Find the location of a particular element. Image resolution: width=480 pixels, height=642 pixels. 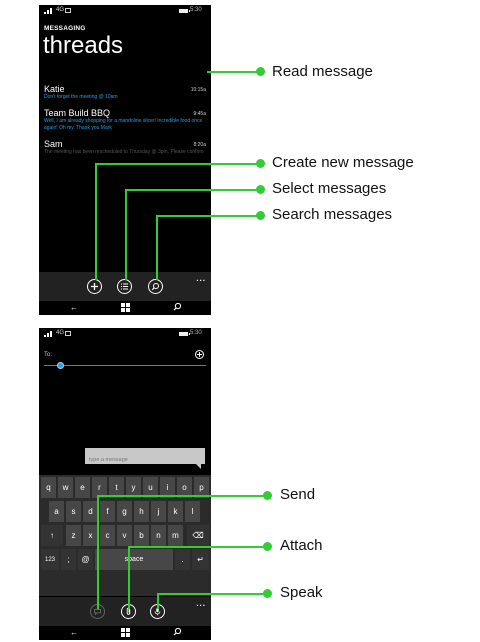

callout-line-create is located at coordinates (177, 164).